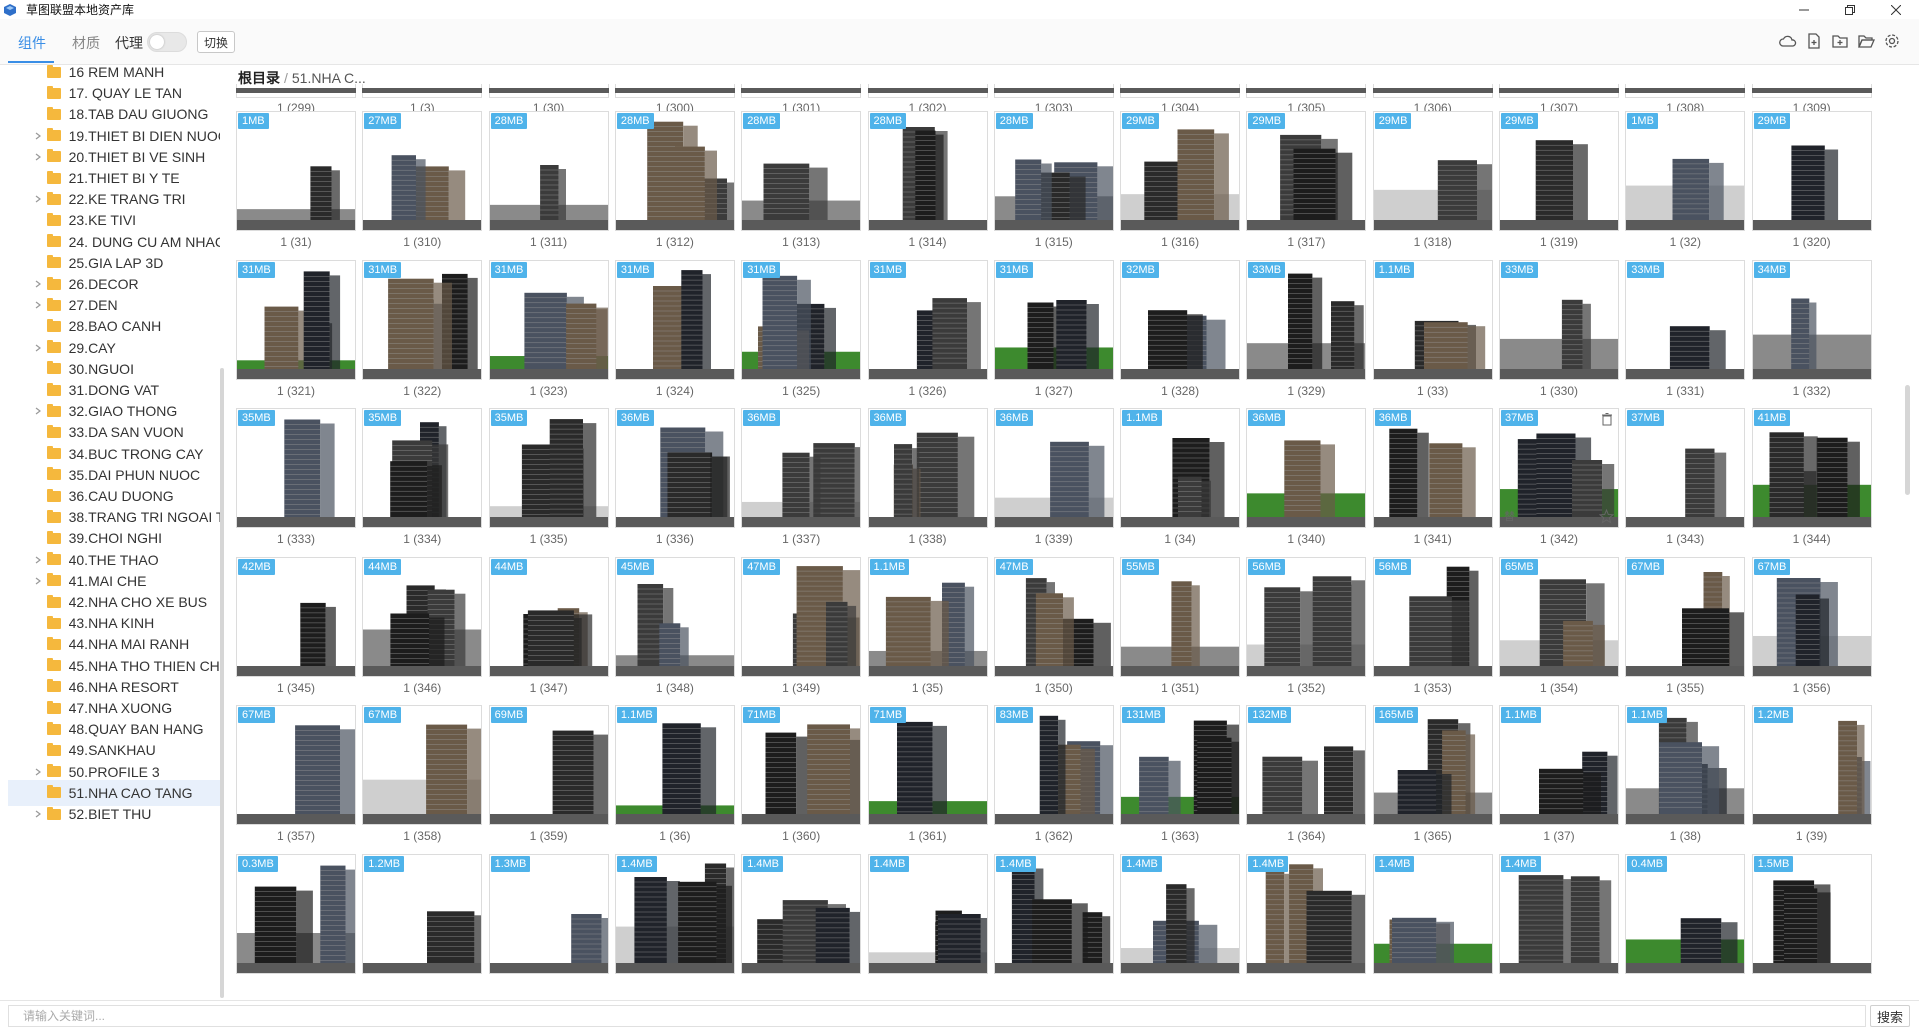 This screenshot has width=1919, height=1029. Describe the element at coordinates (1053, 765) in the screenshot. I see `asset-thumbnail: 83MB` at that location.